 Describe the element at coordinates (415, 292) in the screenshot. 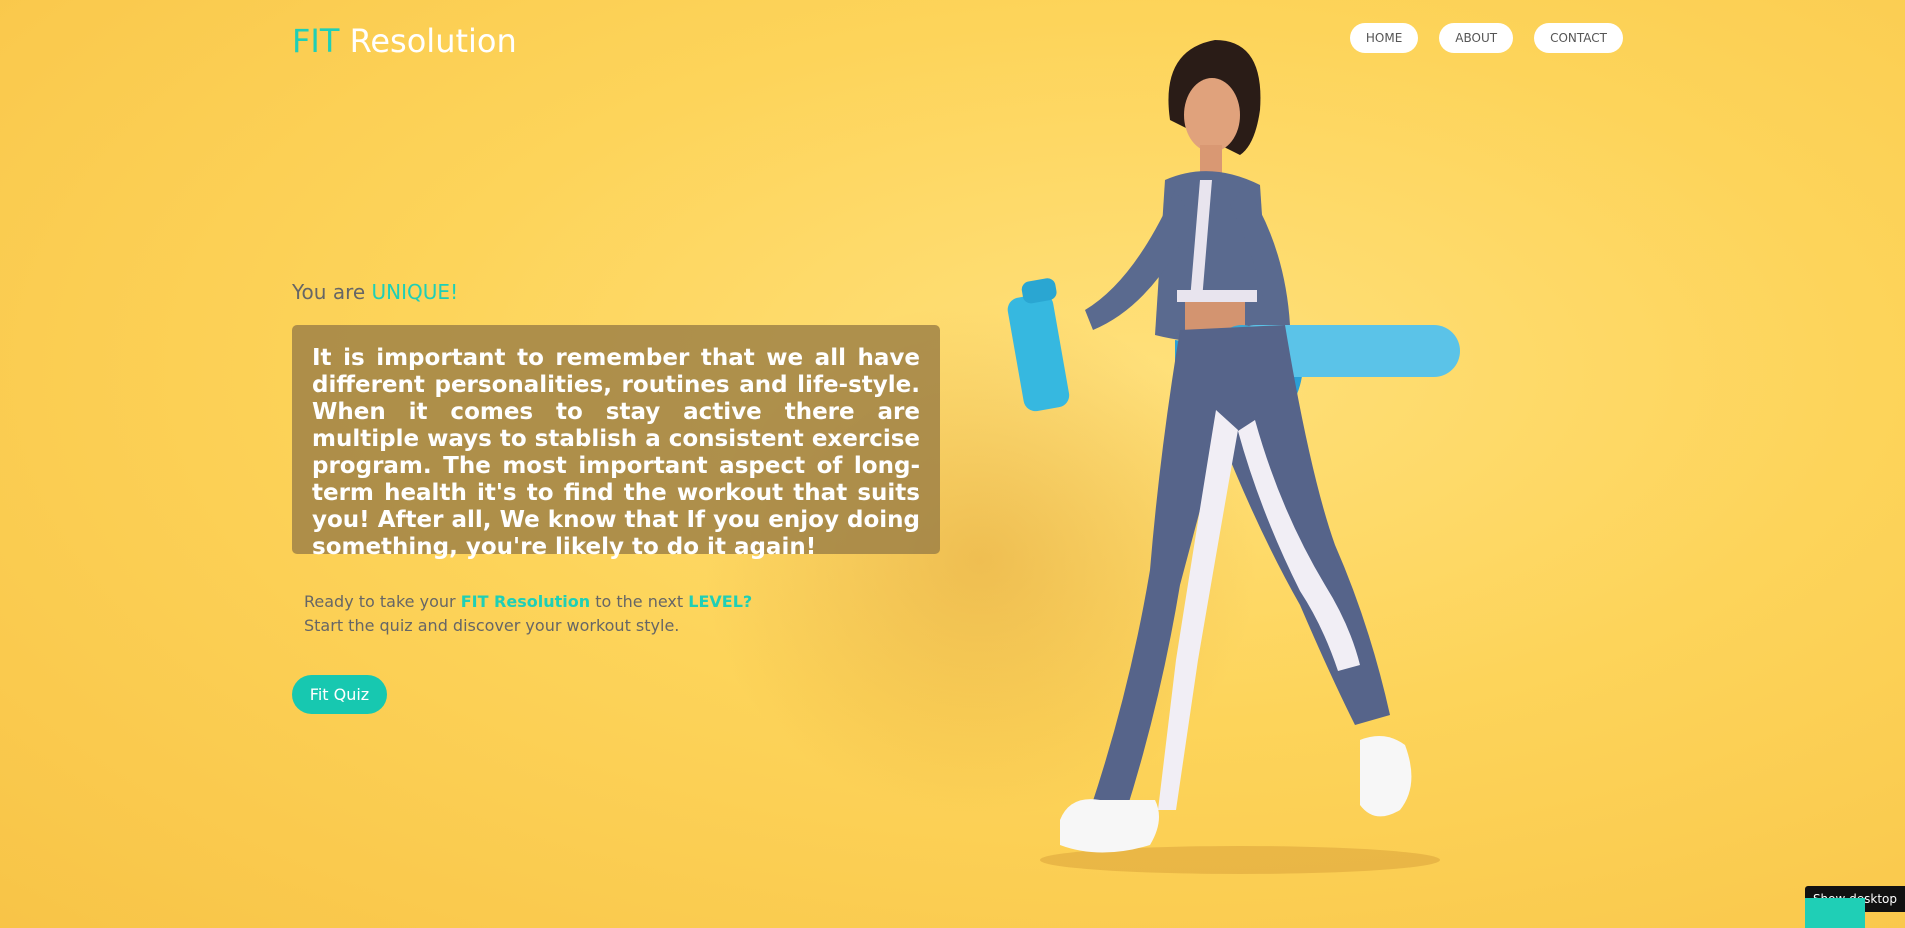

I see `tagline-accent: UNIQUE!` at that location.